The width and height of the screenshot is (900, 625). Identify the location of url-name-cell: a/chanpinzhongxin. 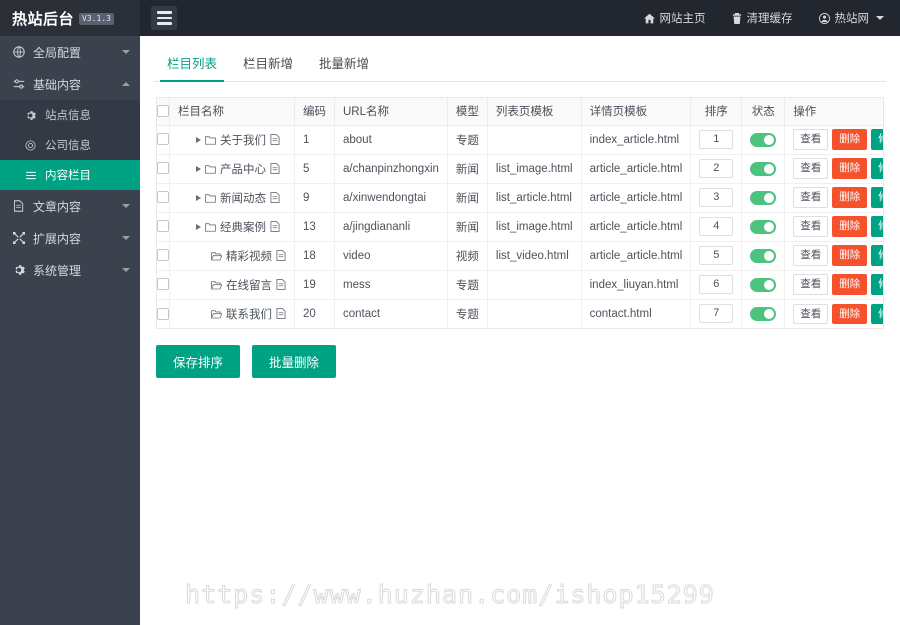
(391, 169).